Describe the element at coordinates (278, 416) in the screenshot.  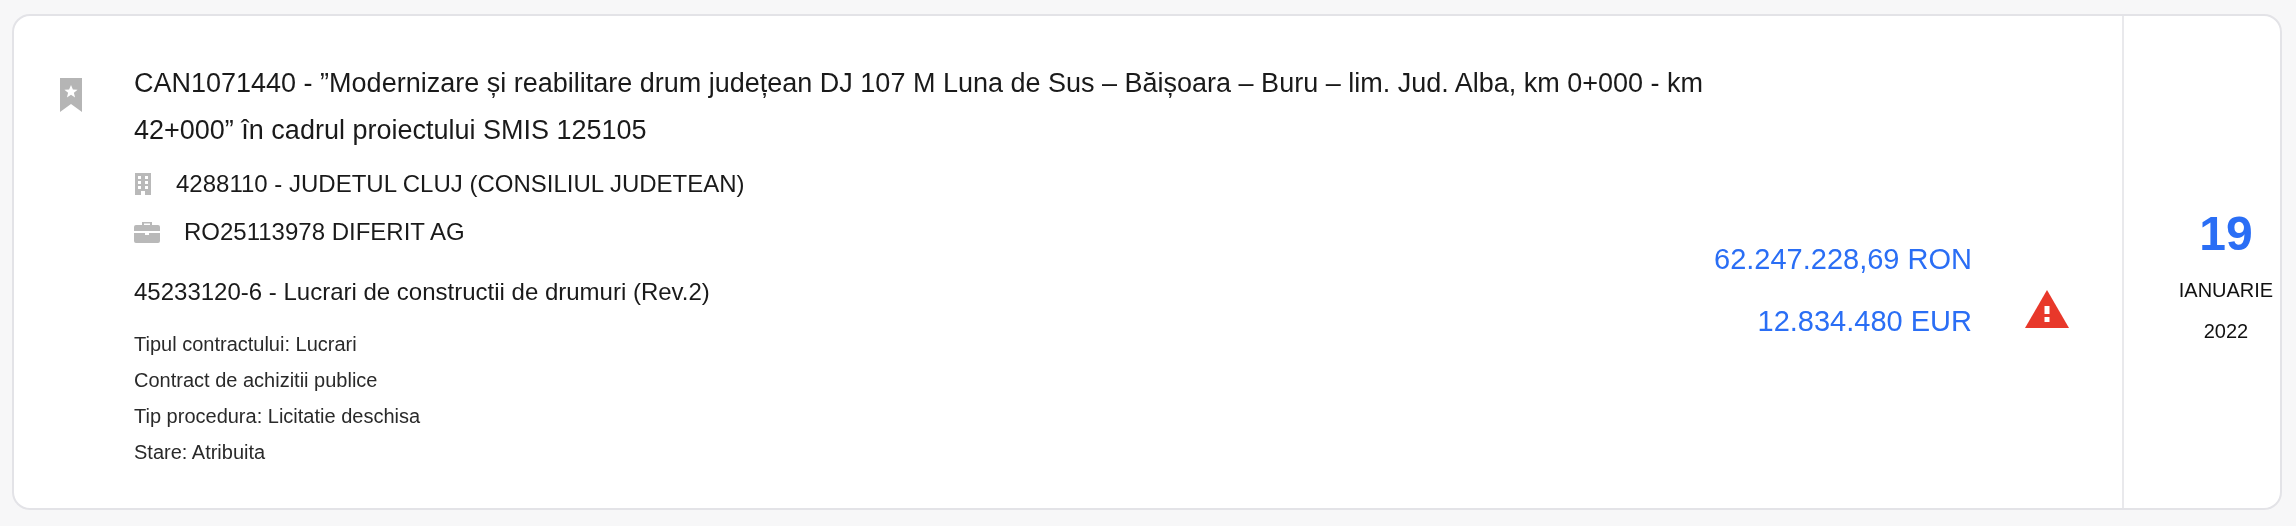
I see `detail-text: Tip procedura: Licitatie deschisa` at that location.